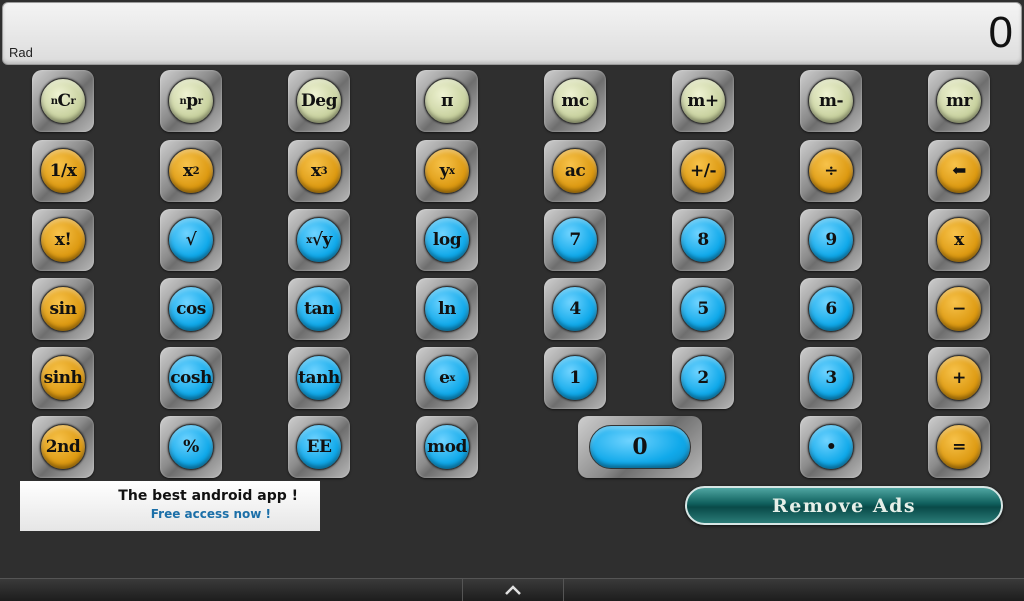  I want to click on npr-button: npr, so click(191, 101).